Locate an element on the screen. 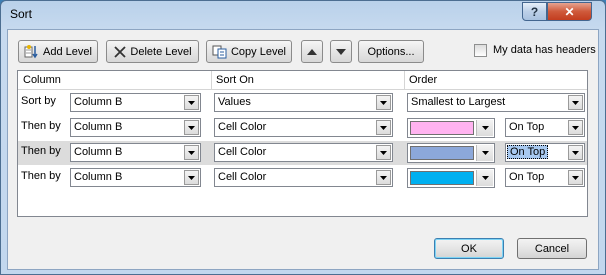 The height and width of the screenshot is (275, 606). delete-x-icon is located at coordinates (120, 51).